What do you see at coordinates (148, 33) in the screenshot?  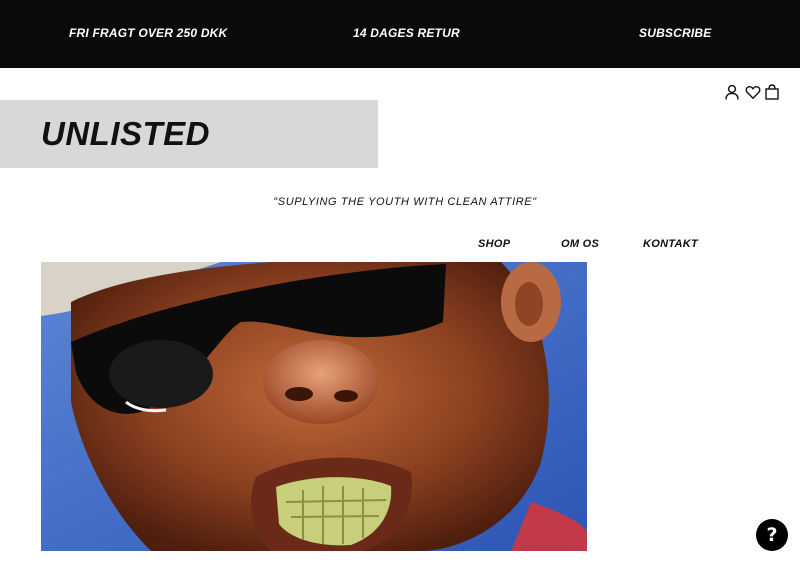 I see `free-shipping-notice: FRI FRAGT OVER 250 DKK` at bounding box center [148, 33].